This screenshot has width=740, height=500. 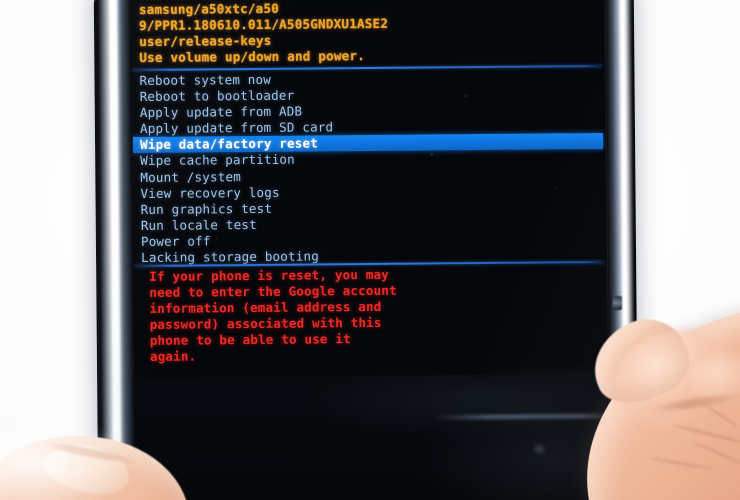 What do you see at coordinates (65, 462) in the screenshot?
I see `left-hand-highlight` at bounding box center [65, 462].